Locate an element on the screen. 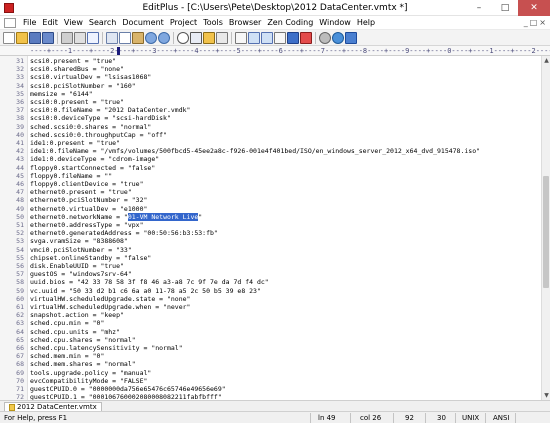 This screenshot has width=550, height=423. code-line-text: floppy0.clientDevice = "true" is located at coordinates (87, 184).